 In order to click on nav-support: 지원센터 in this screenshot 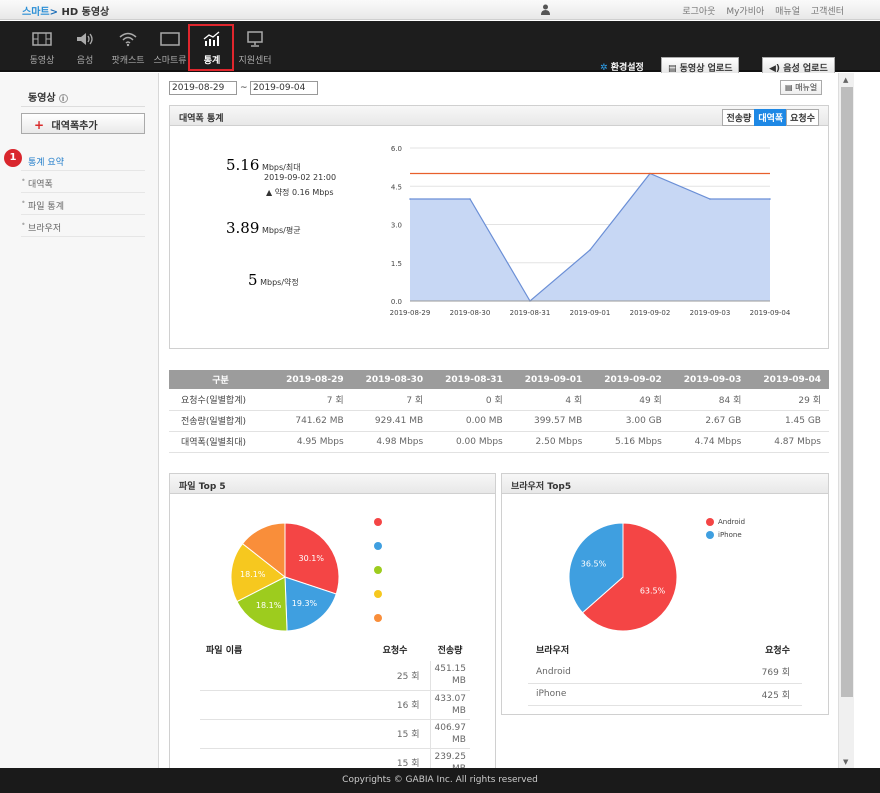, I will do `click(255, 46)`.